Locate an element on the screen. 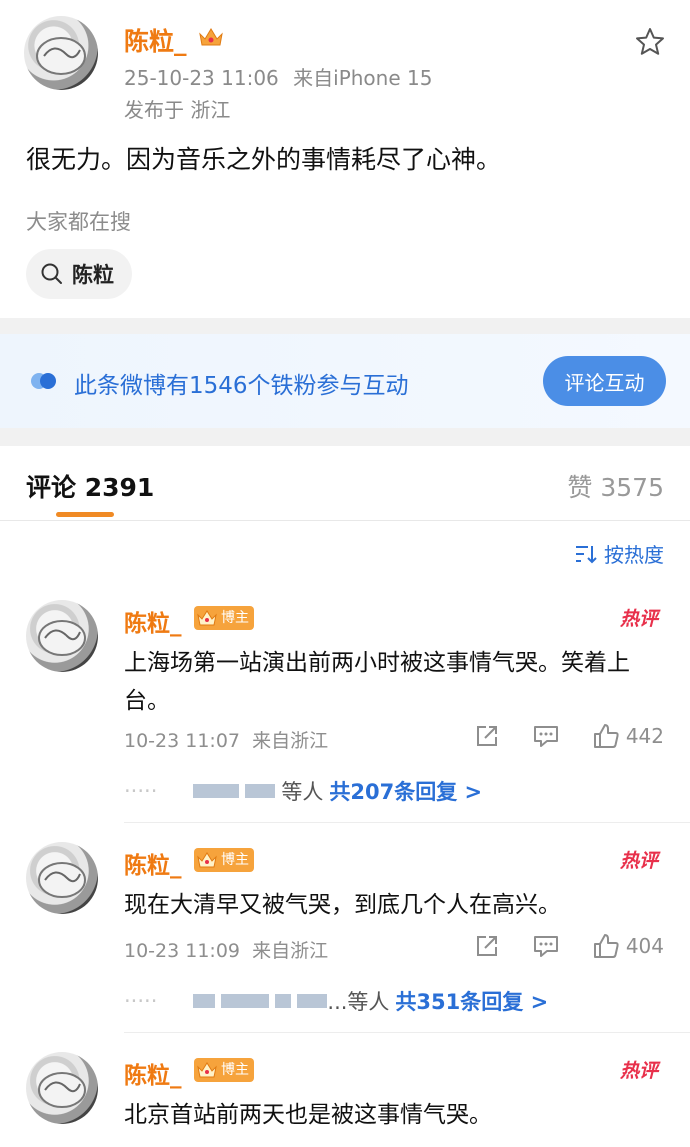  reply-count-link: 共351条回复 > is located at coordinates (471, 1001).